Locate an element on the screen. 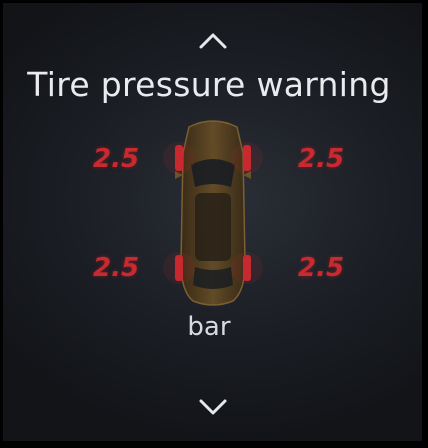 This screenshot has width=428, height=448. front-left-pressure: 2.5 is located at coordinates (116, 159).